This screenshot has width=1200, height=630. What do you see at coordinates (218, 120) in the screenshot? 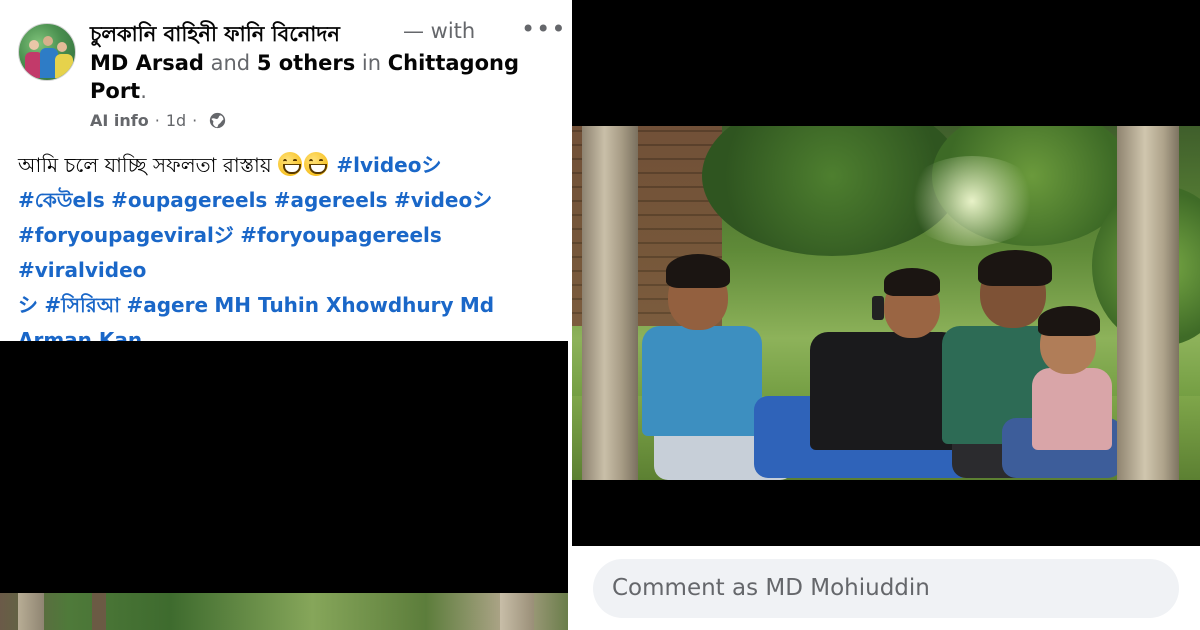
I see `globe-icon` at bounding box center [218, 120].